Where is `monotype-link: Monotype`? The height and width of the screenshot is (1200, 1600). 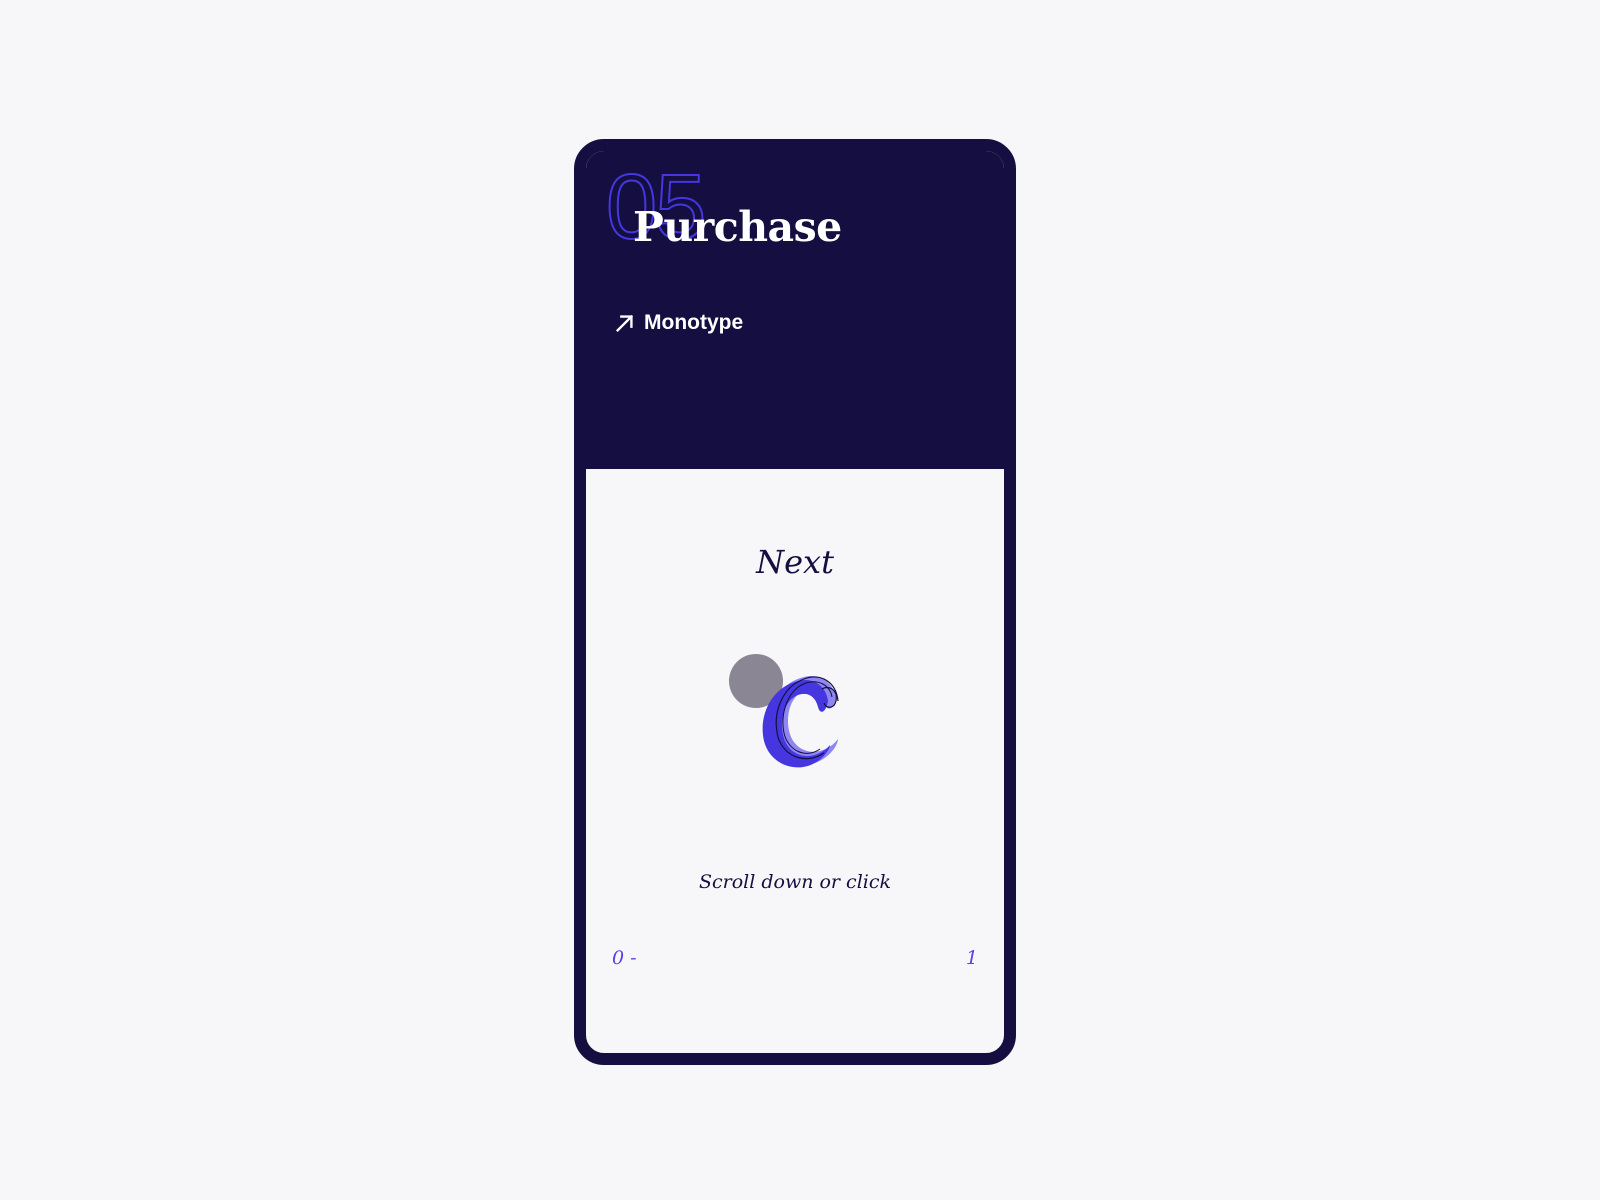
monotype-link: Monotype is located at coordinates (678, 323).